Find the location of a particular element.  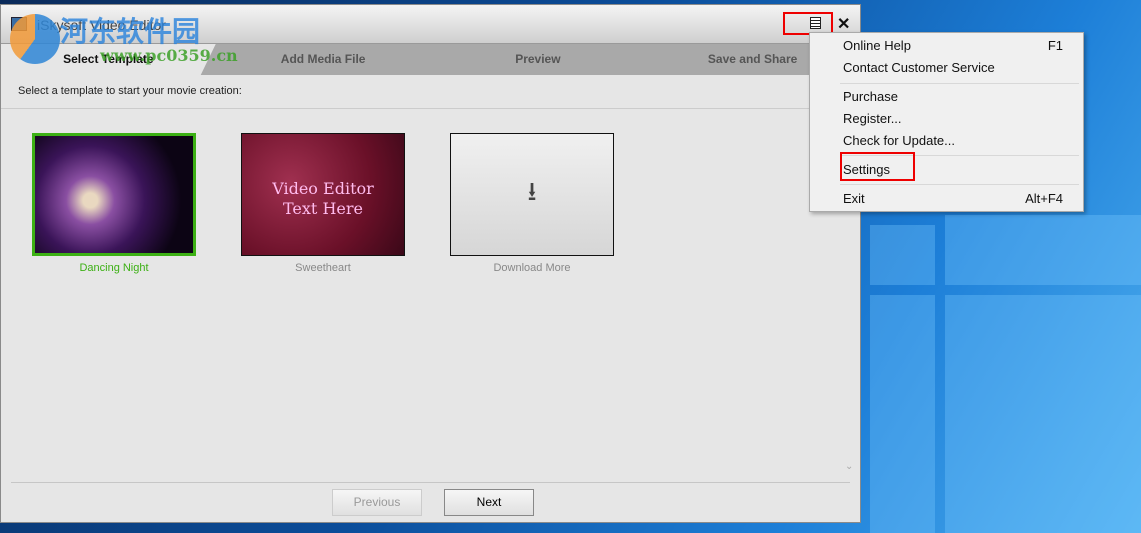

previous-button: Previous is located at coordinates (377, 502).